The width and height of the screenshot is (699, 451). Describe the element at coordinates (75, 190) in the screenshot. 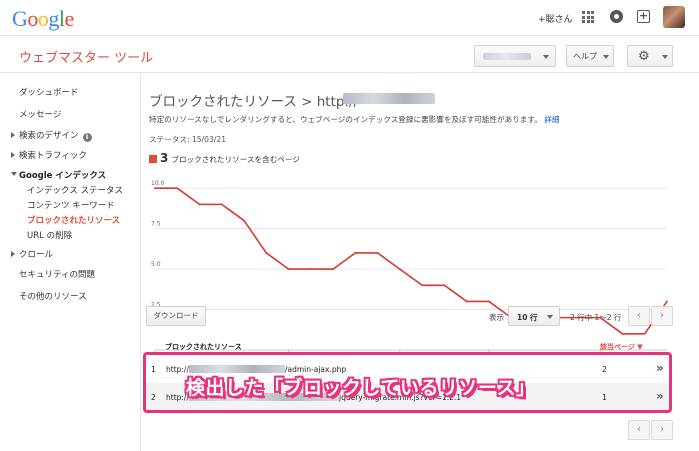

I see `sidebar-item-index-status: インデックス ステータス` at that location.